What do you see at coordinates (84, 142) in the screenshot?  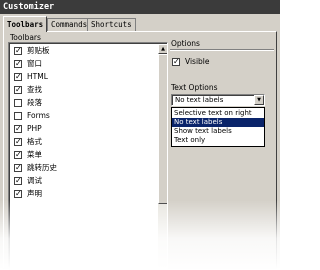 I see `list-item: ✓ 格式` at bounding box center [84, 142].